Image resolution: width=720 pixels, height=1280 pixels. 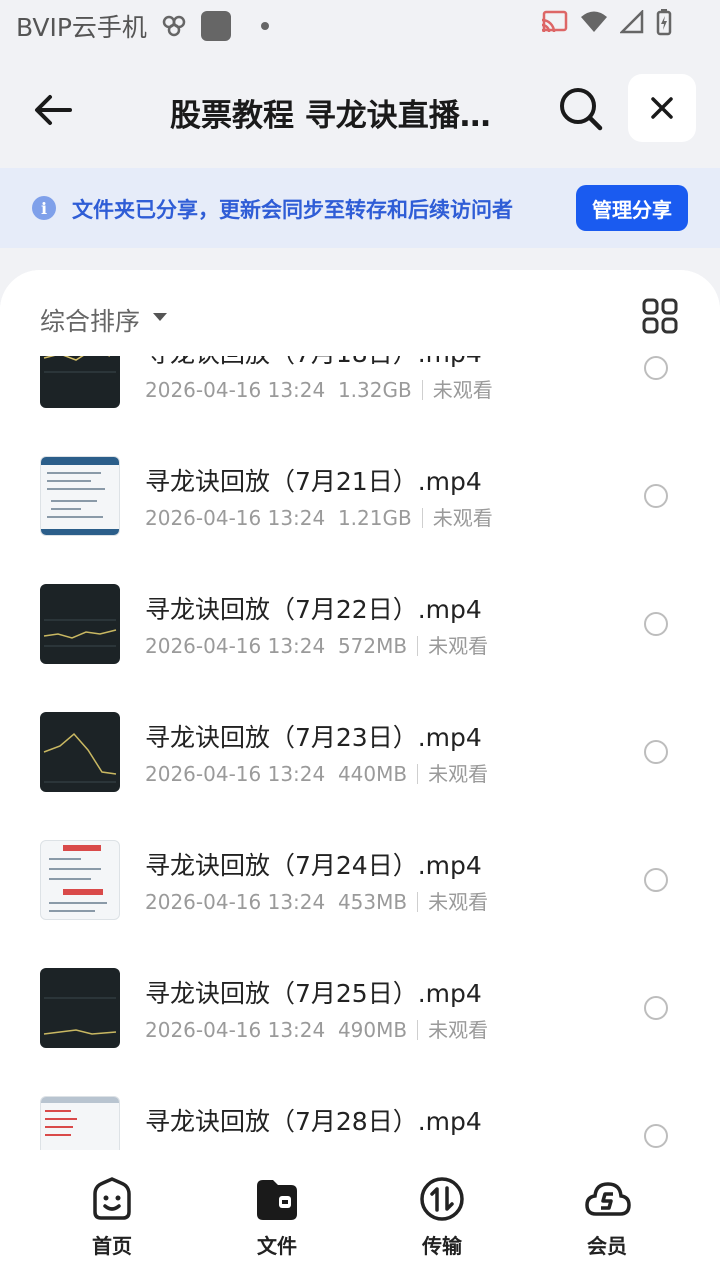 What do you see at coordinates (594, 21) in the screenshot?
I see `wifi-icon` at bounding box center [594, 21].